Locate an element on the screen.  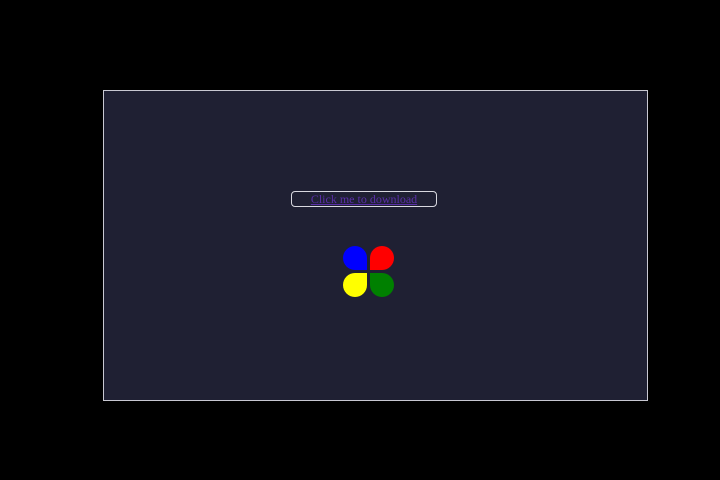
yellow-petal-icon is located at coordinates (355, 285).